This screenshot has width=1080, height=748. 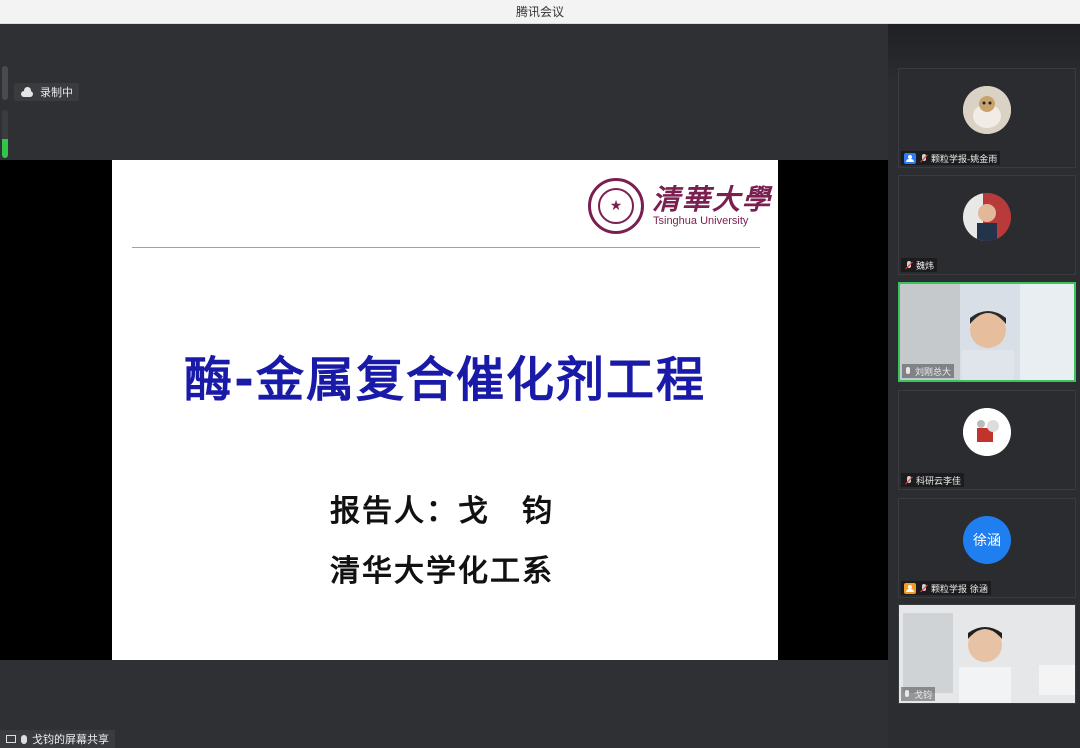 I want to click on participant-namebar: 颗粒学报 徐涵, so click(x=946, y=588).